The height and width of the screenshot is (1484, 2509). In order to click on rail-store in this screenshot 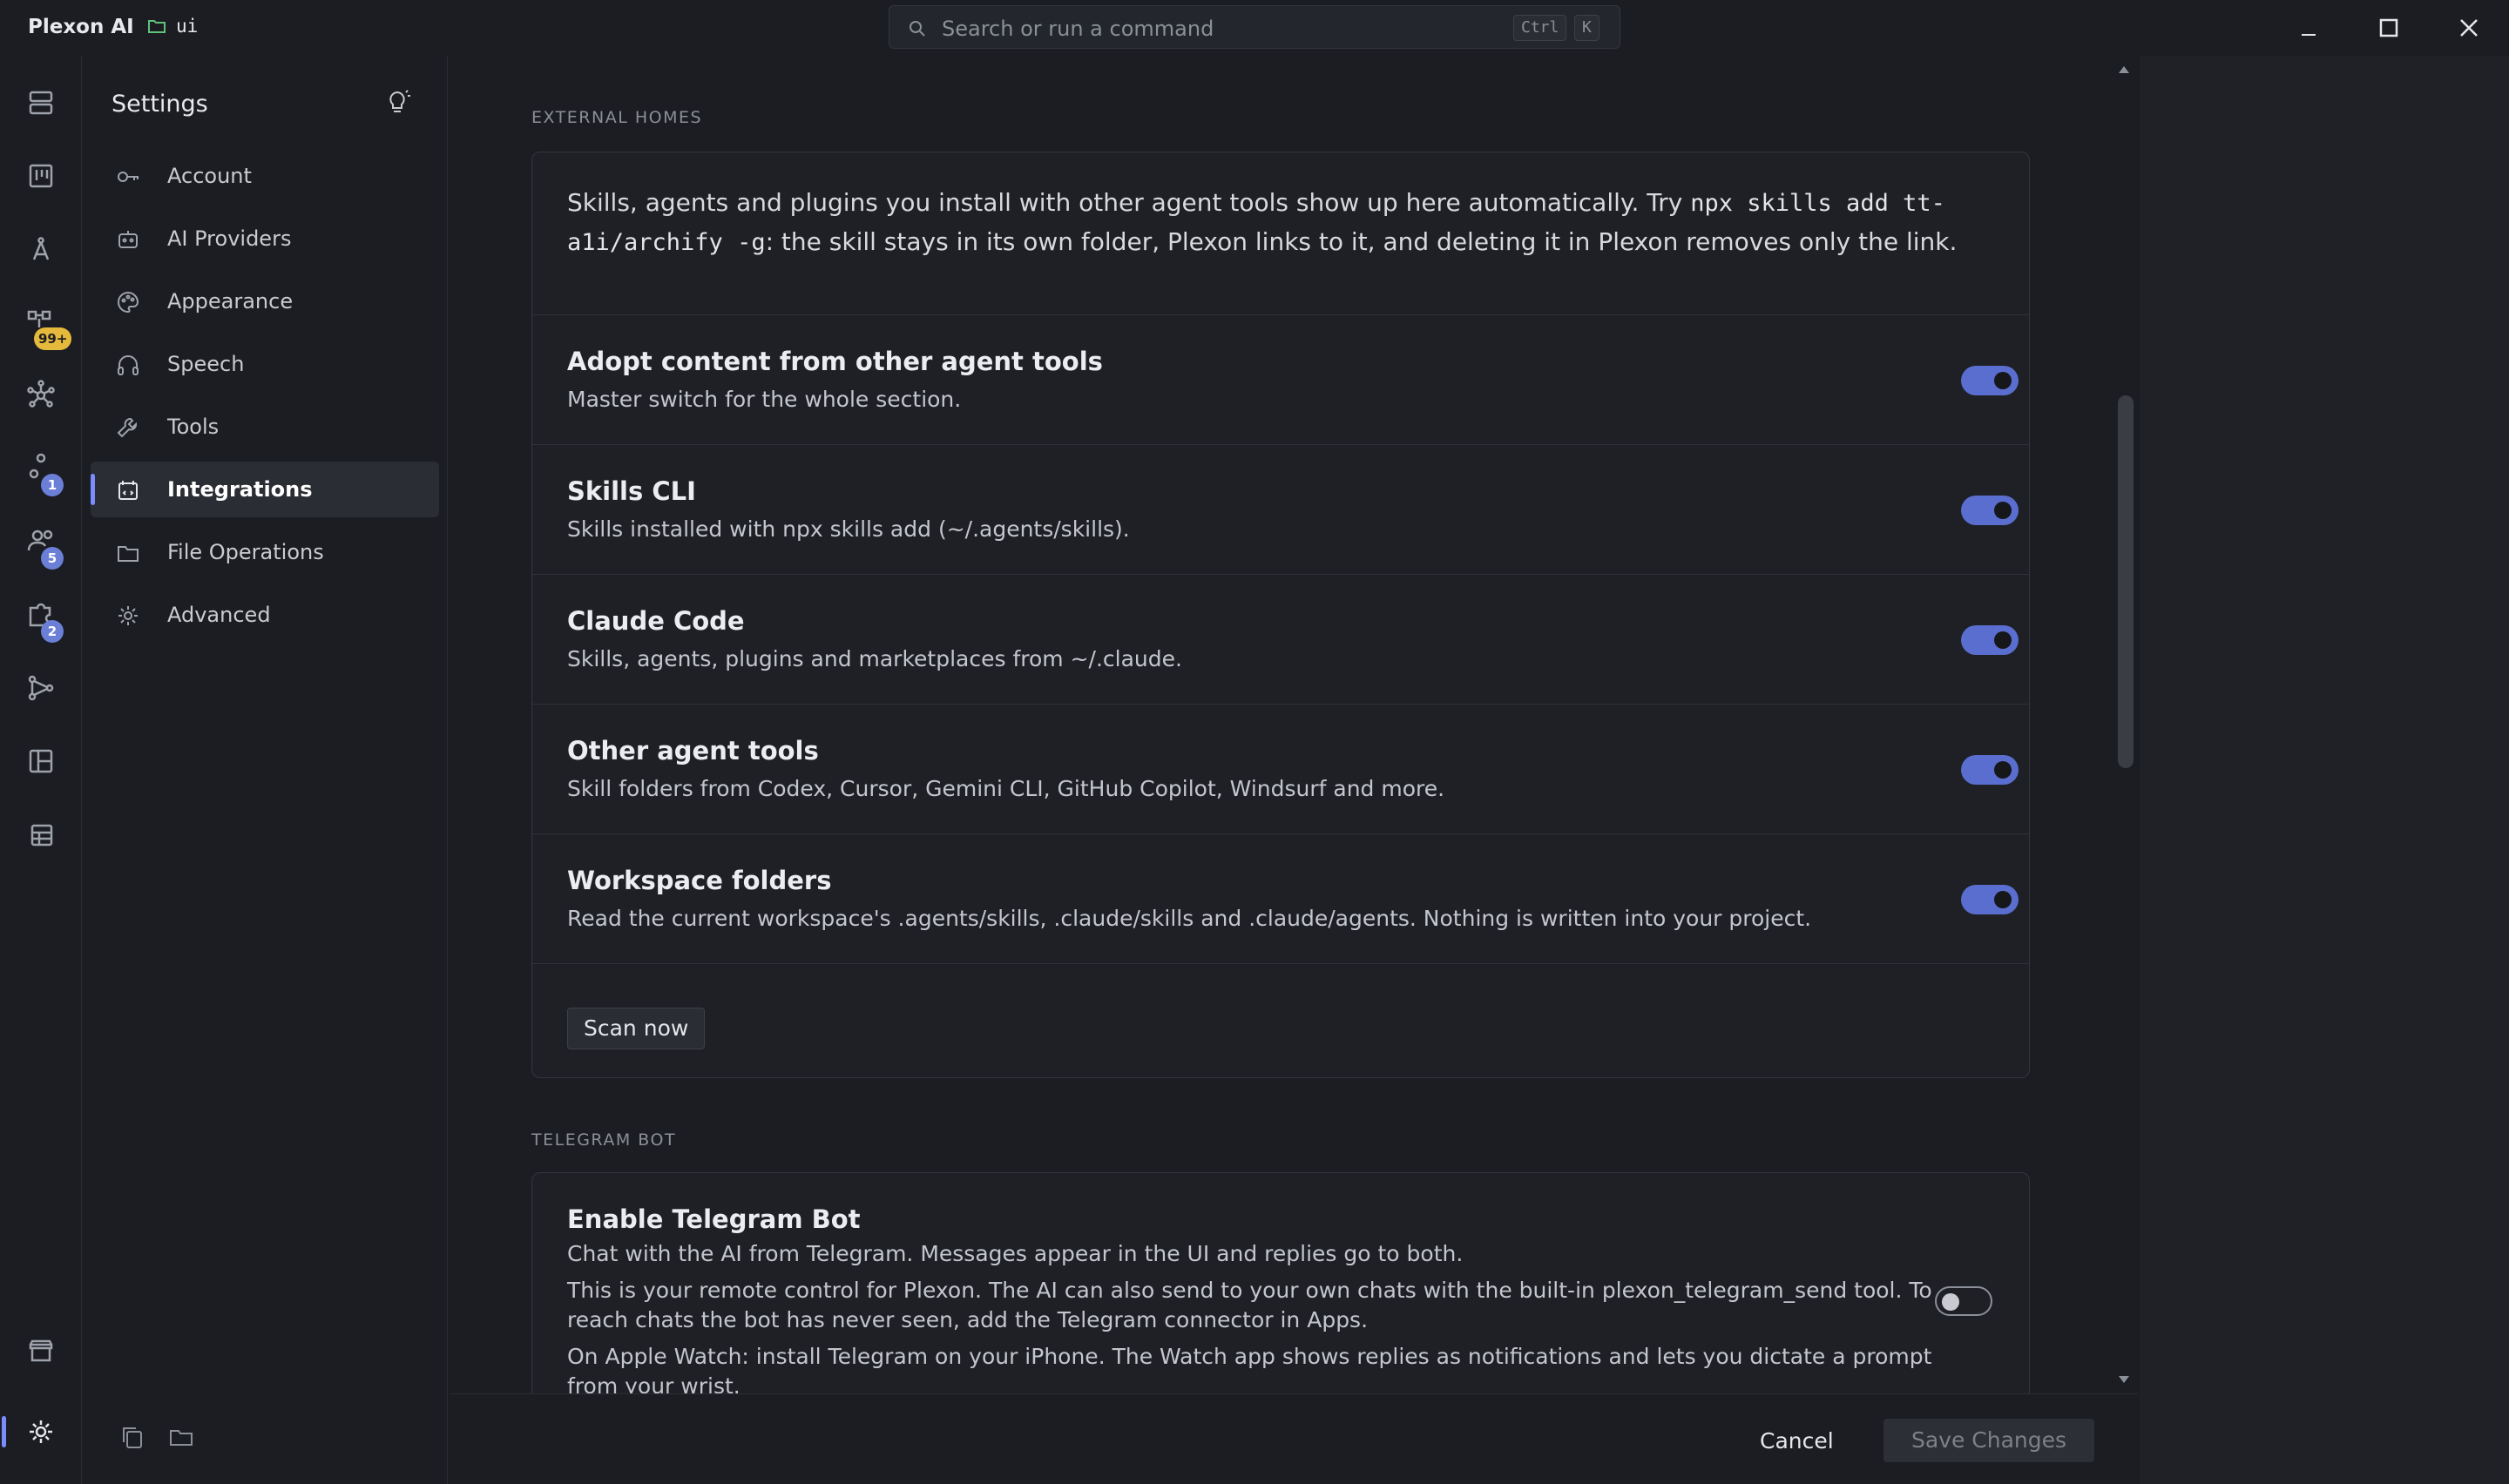, I will do `click(41, 1352)`.